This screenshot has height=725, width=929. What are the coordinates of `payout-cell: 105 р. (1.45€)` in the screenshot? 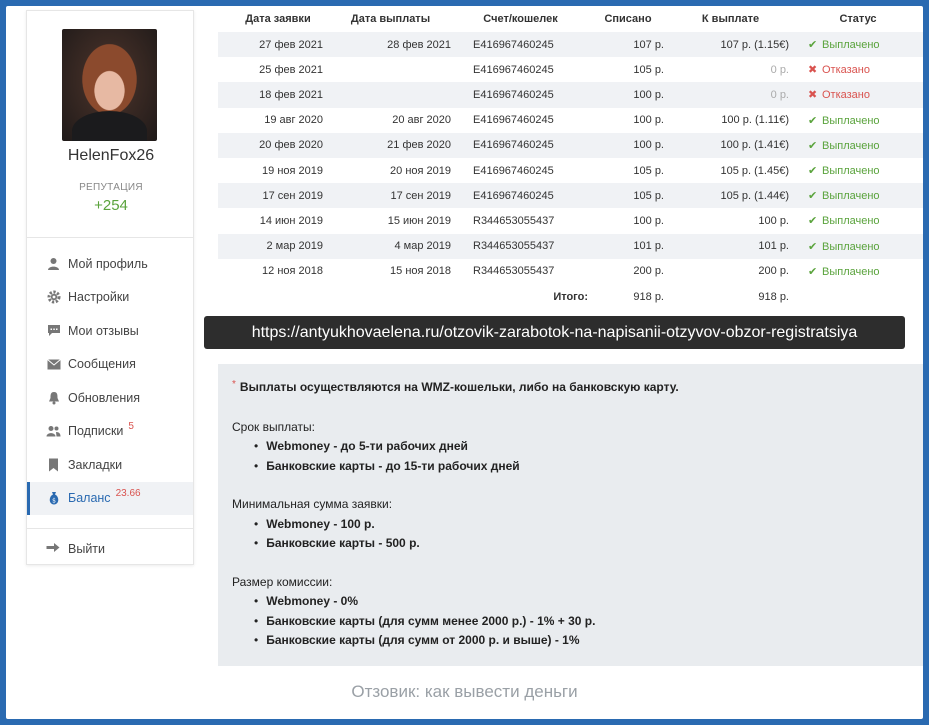 It's located at (755, 170).